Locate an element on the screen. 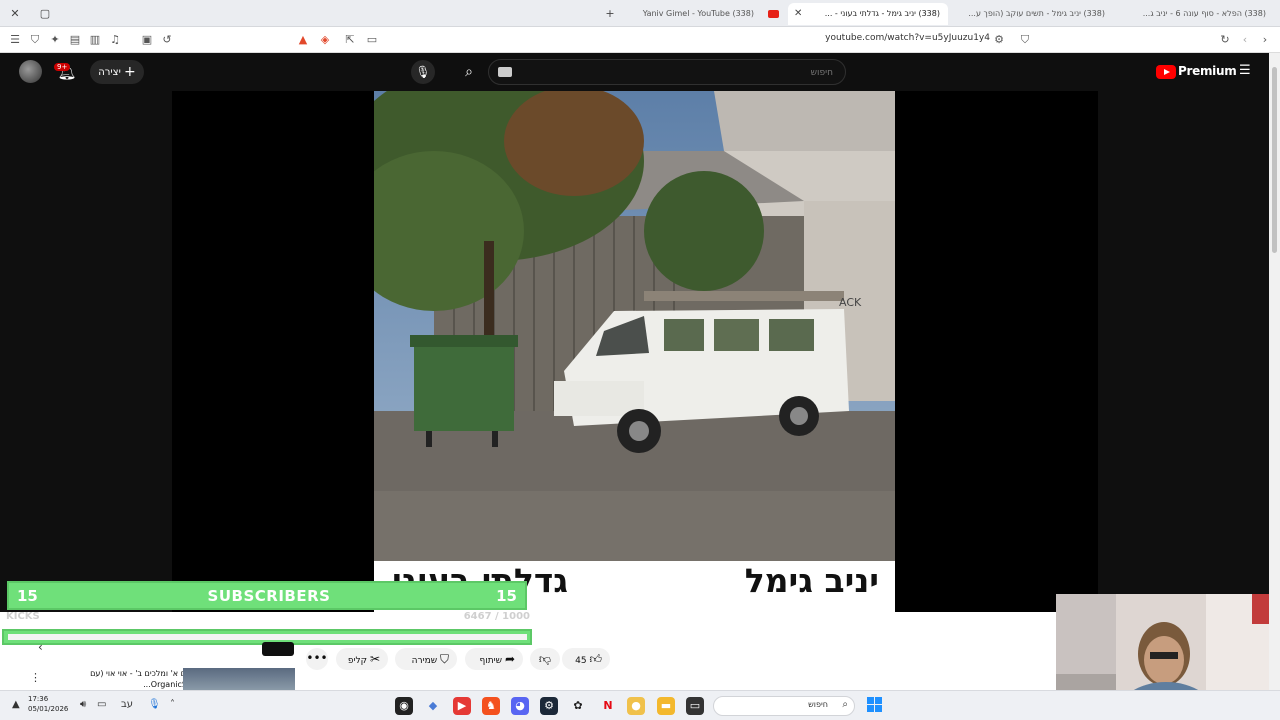 The image size is (1280, 720). bookmark-save-icon: ⛉ is located at coordinates (444, 659).